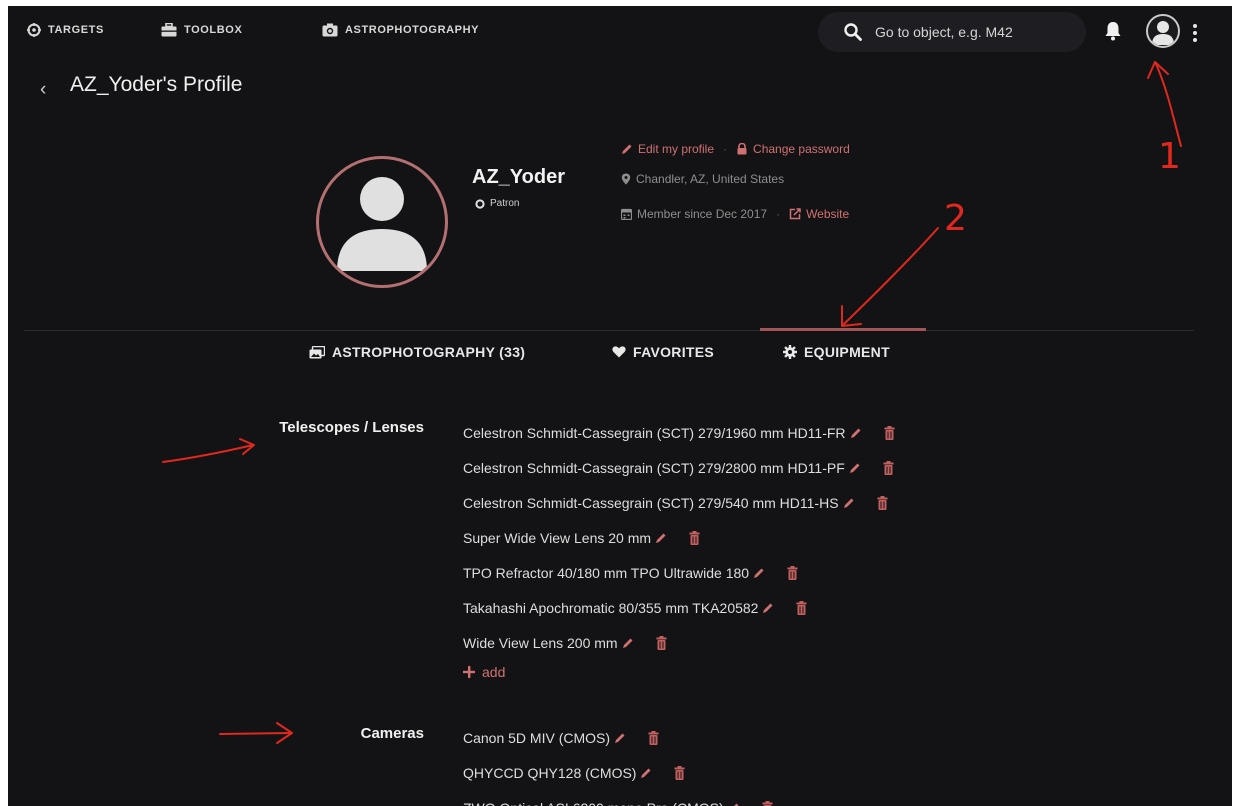 This screenshot has height=806, width=1239. I want to click on patron-badge: Patron, so click(497, 203).